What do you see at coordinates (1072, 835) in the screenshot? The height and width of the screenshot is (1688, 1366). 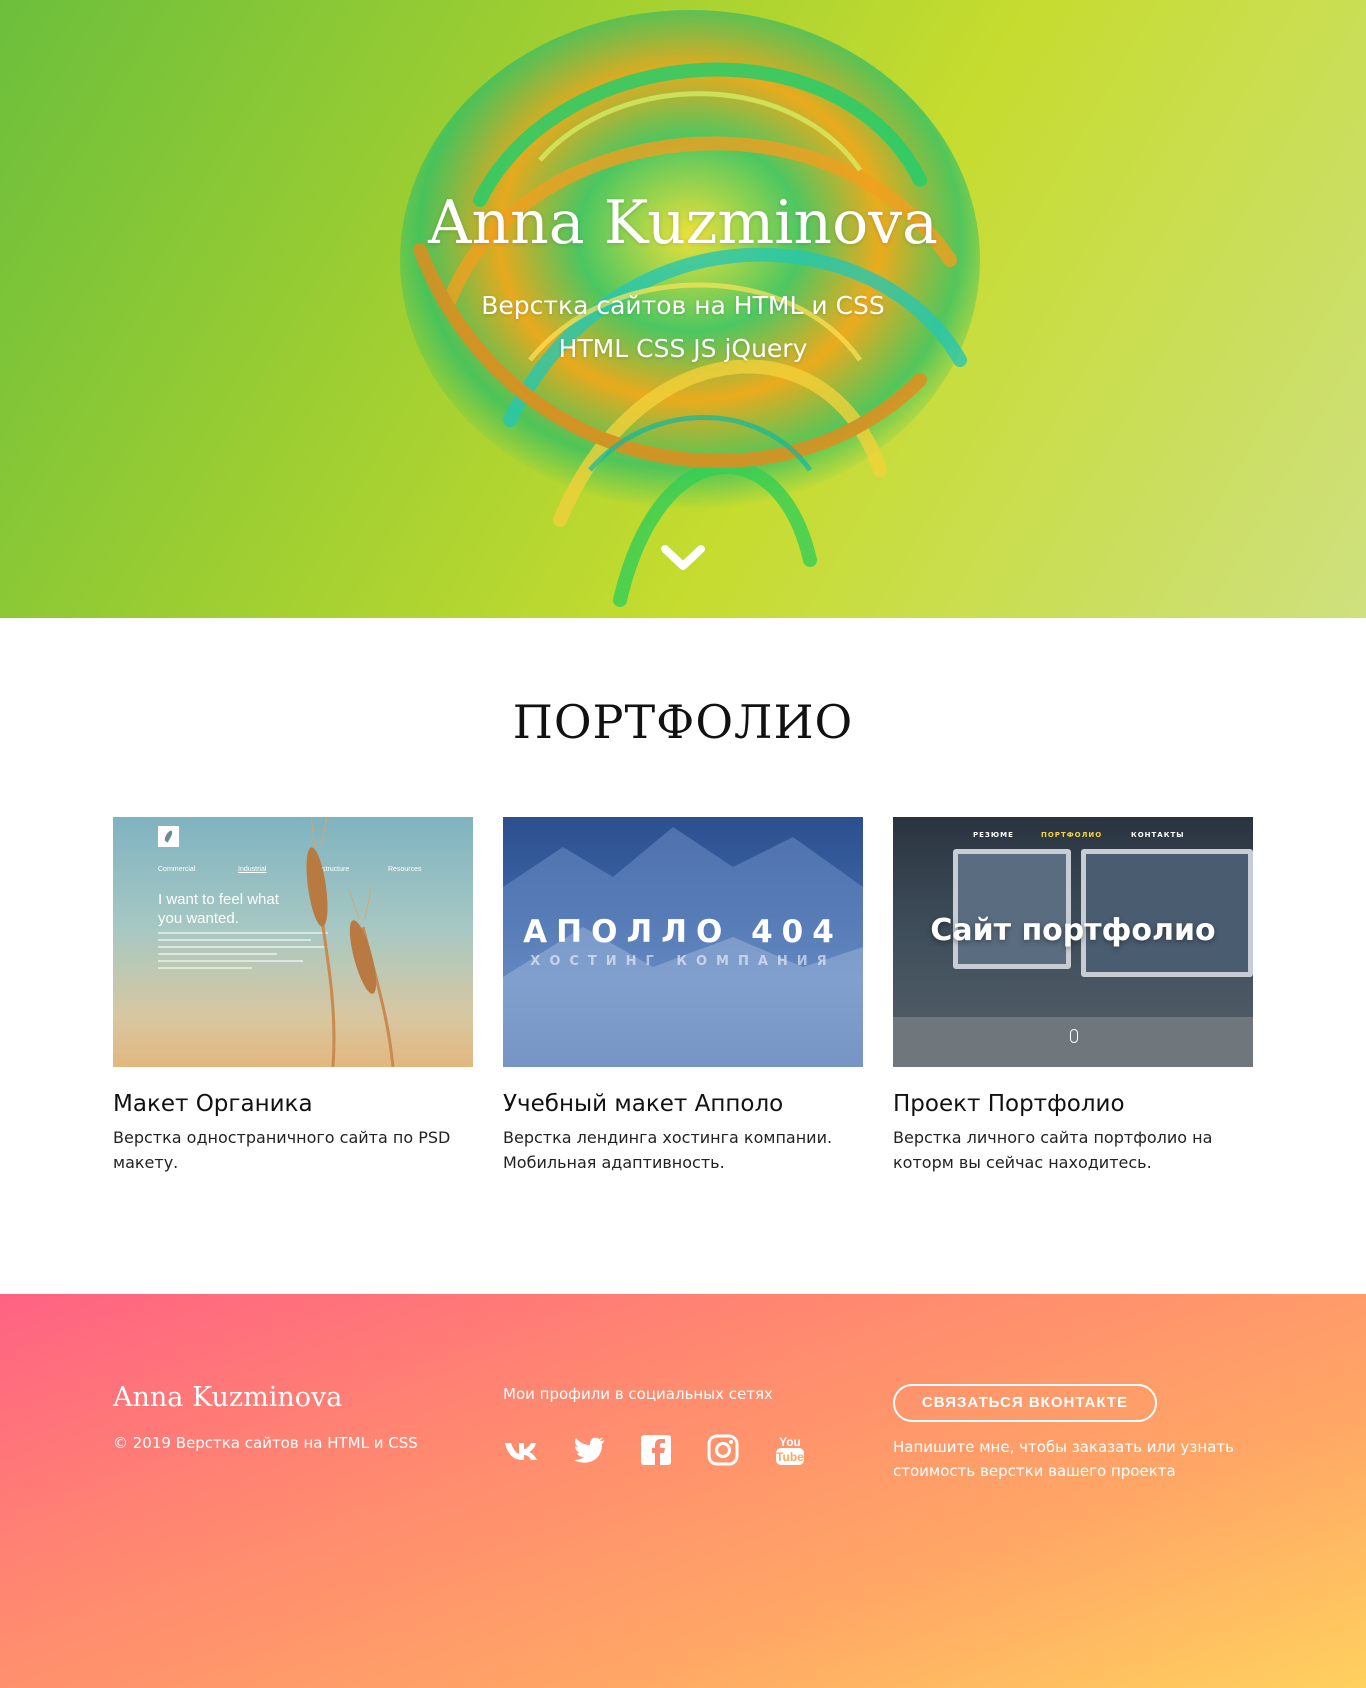 I see `thumb-nav-item-active: ПОРТФОЛИО` at bounding box center [1072, 835].